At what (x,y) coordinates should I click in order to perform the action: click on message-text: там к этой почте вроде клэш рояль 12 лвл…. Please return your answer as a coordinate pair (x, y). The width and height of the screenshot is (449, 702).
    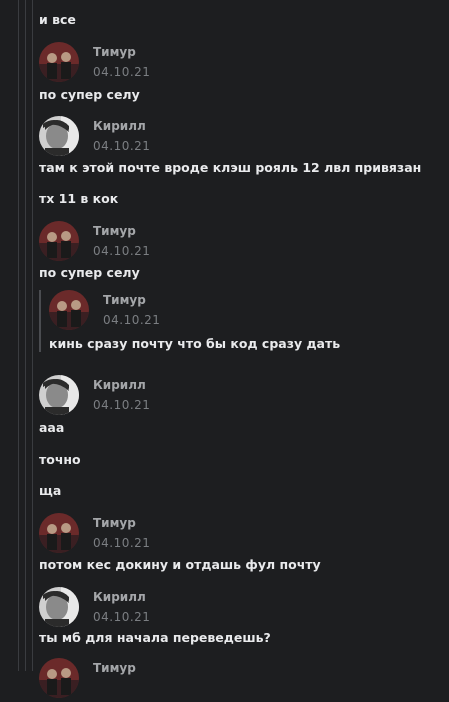
    Looking at the image, I should click on (230, 167).